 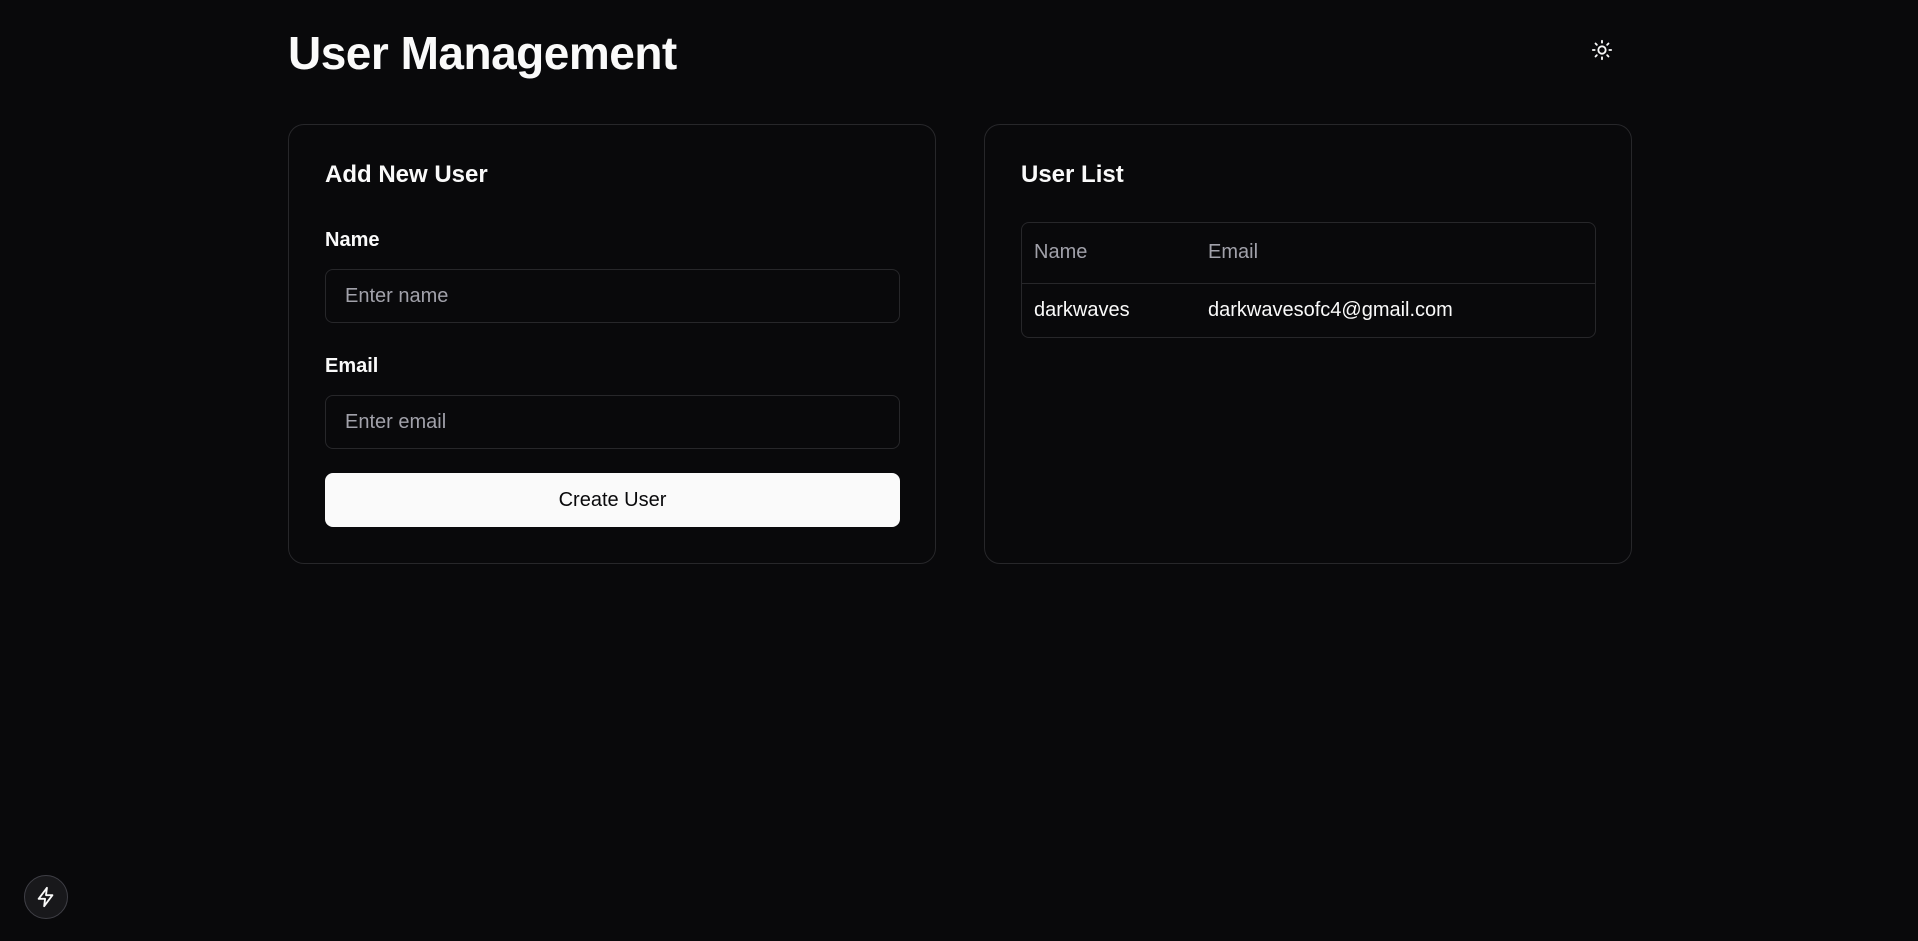 I want to click on email-label: Email, so click(x=352, y=366).